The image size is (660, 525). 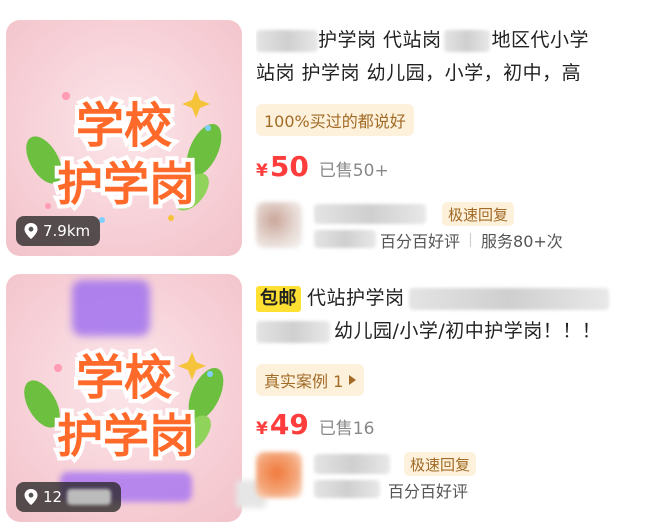 I want to click on price: ¥50, so click(x=282, y=166).